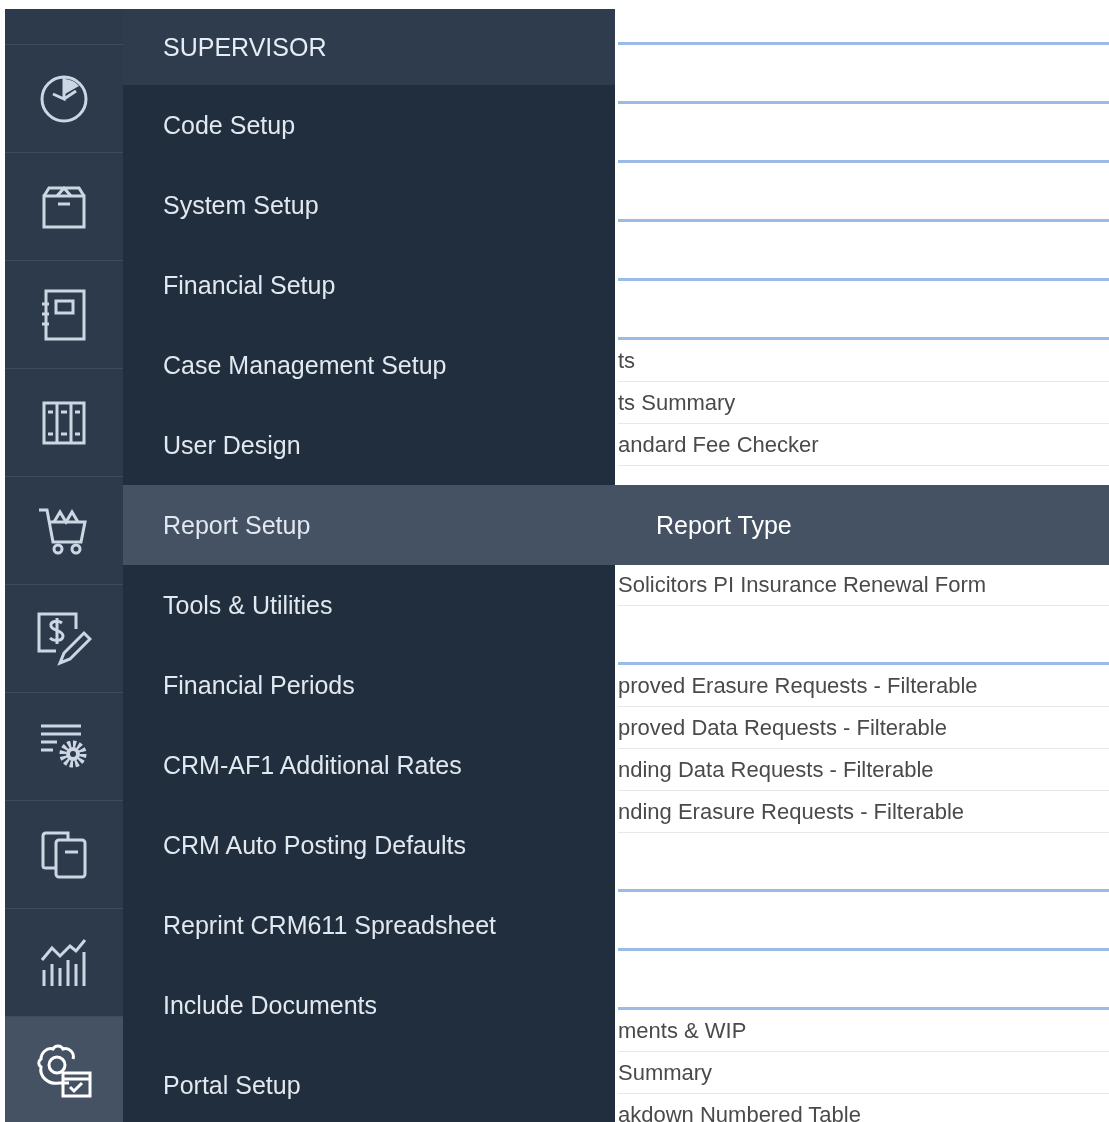 Image resolution: width=1109 pixels, height=1122 pixels. What do you see at coordinates (665, 1072) in the screenshot?
I see `list-item: Summary` at bounding box center [665, 1072].